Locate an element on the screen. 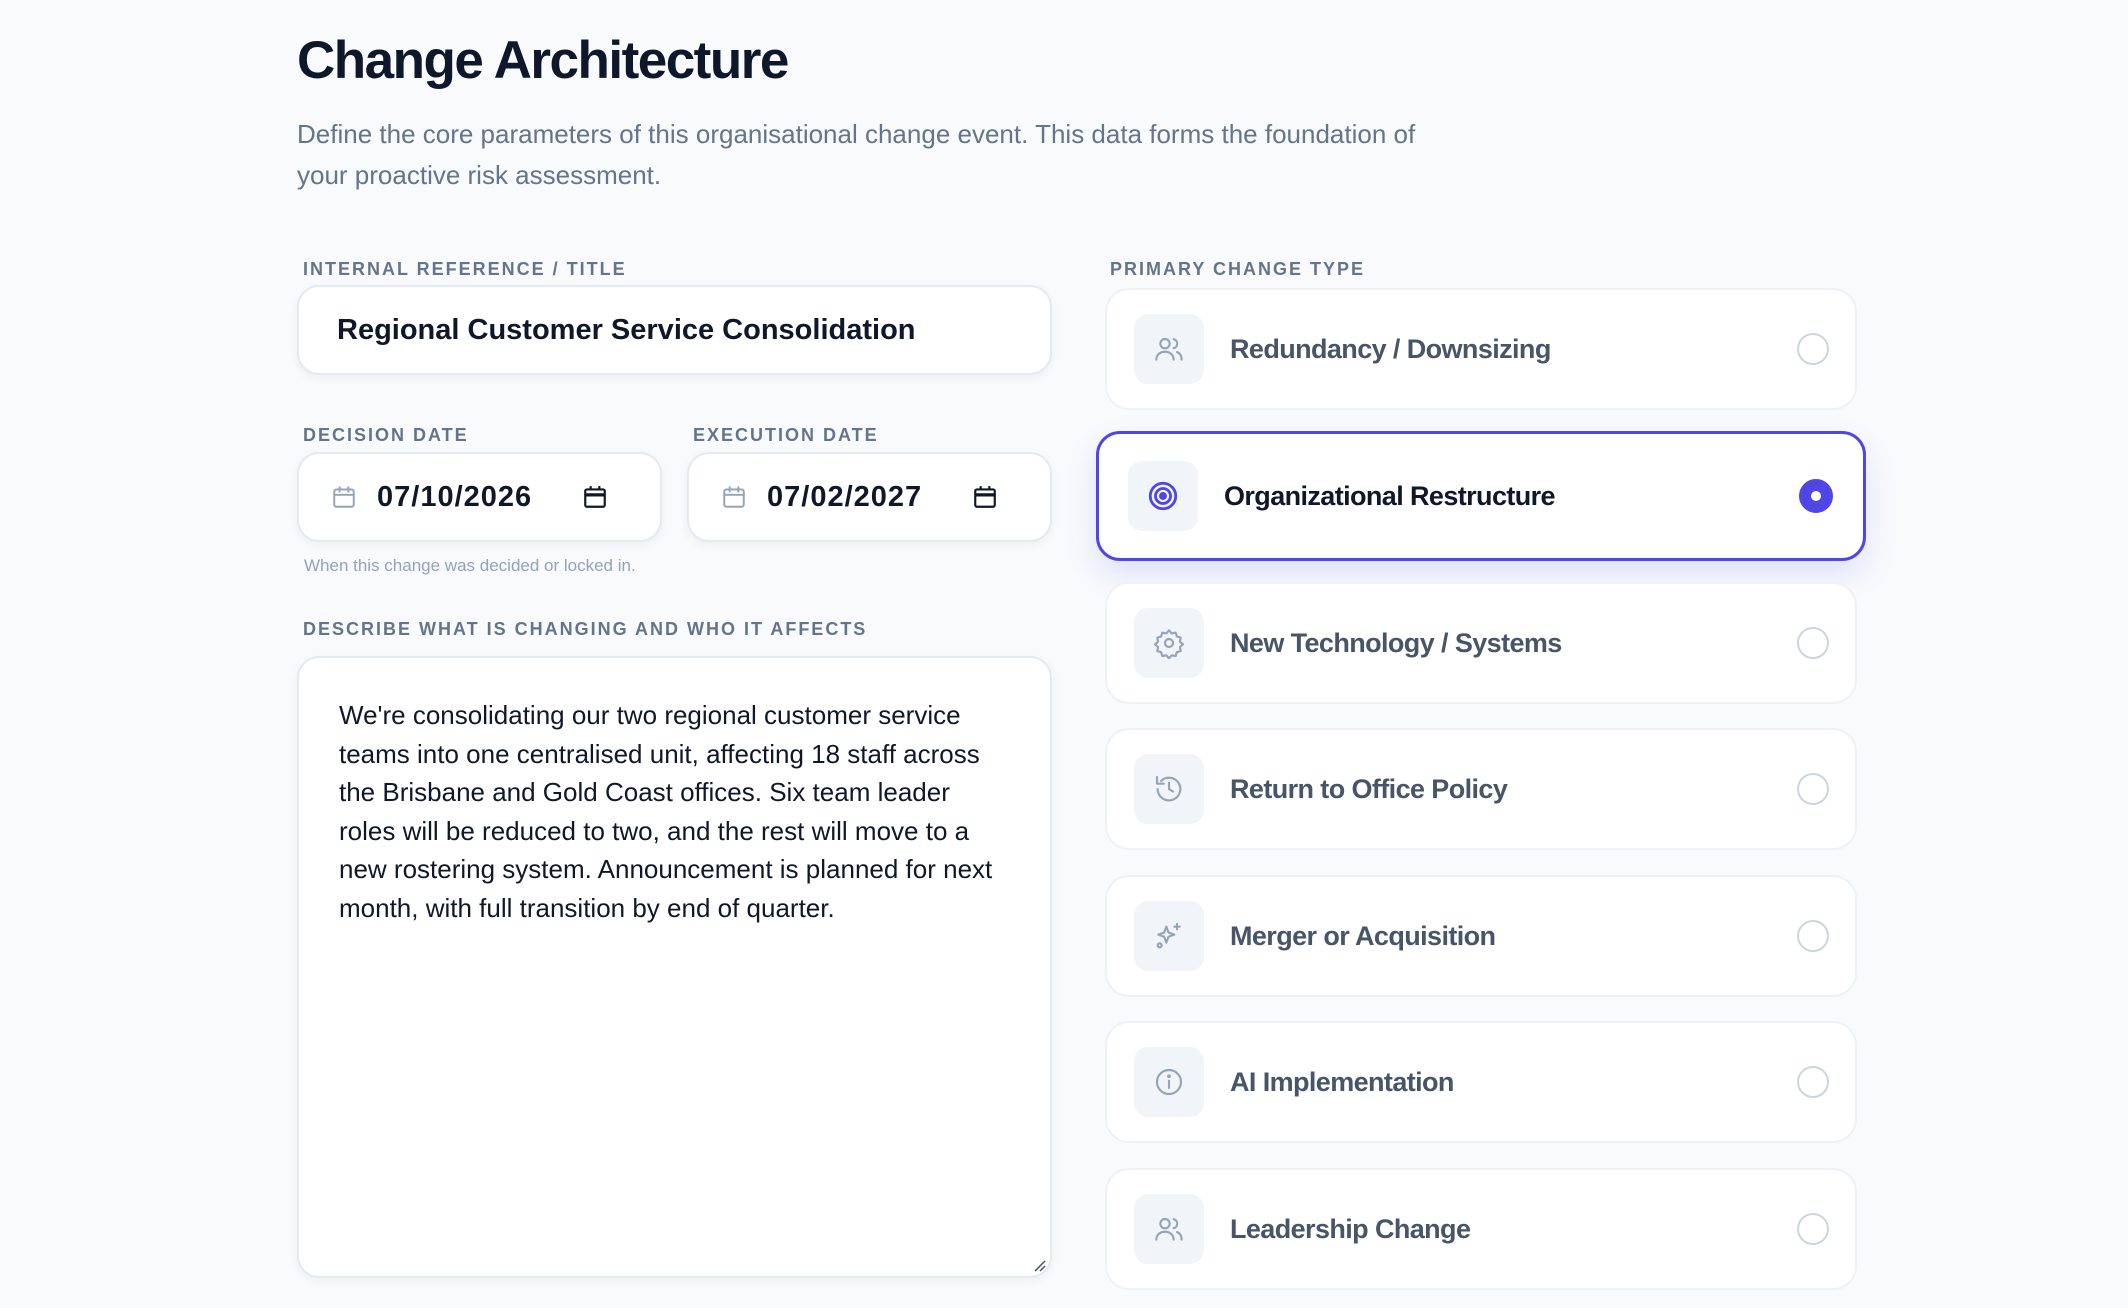 The height and width of the screenshot is (1308, 2128). option-label: New Technology / Systems is located at coordinates (1396, 642).